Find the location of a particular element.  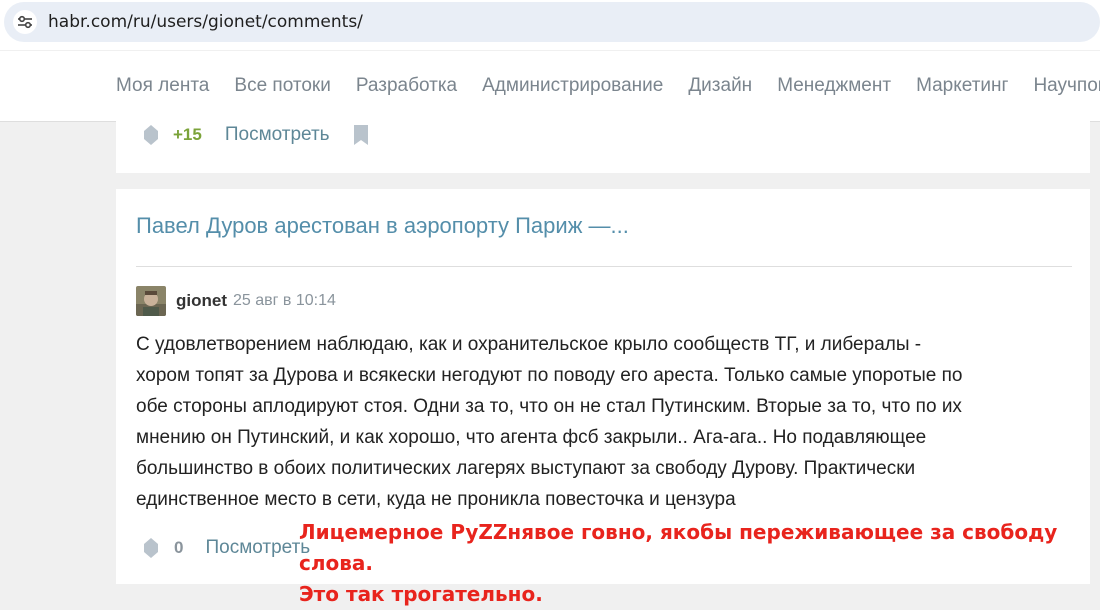

comment-actions: 0 Посмотреть is located at coordinates (227, 548).